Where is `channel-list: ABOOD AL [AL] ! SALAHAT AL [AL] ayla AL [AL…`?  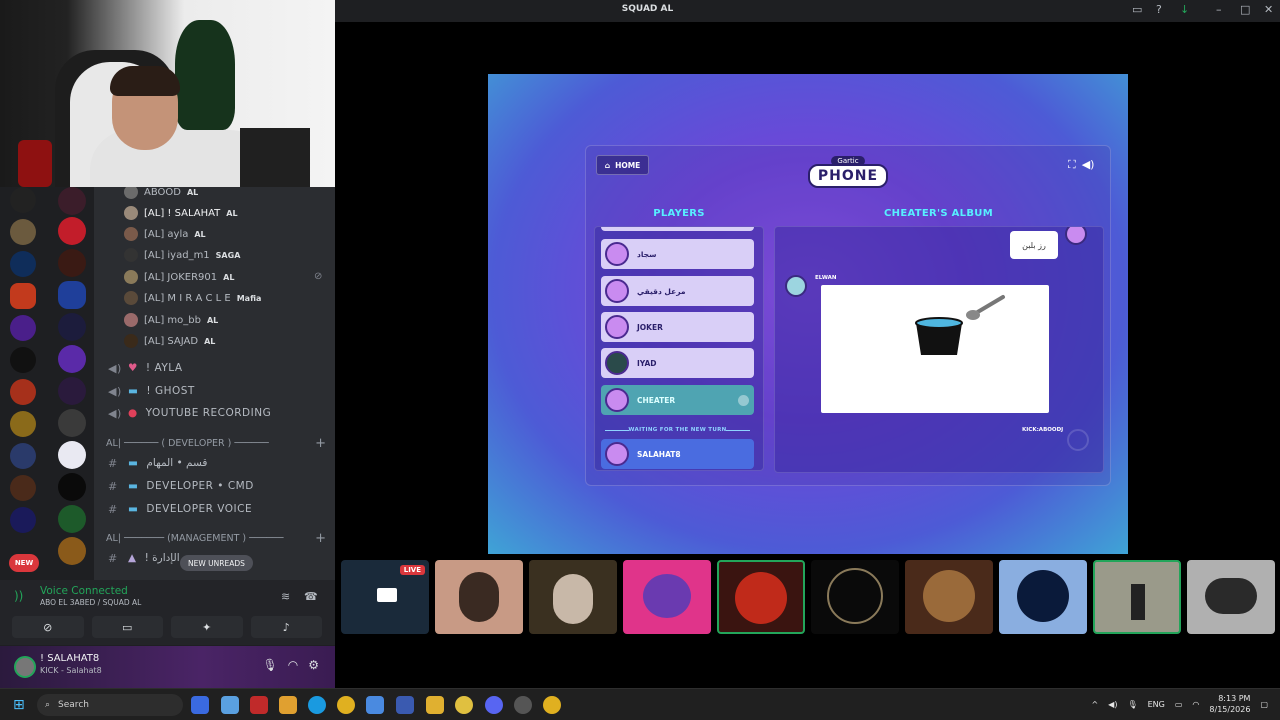 channel-list: ABOOD AL [AL] ! SALAHAT AL [AL] ayla AL [AL… is located at coordinates (214, 383).